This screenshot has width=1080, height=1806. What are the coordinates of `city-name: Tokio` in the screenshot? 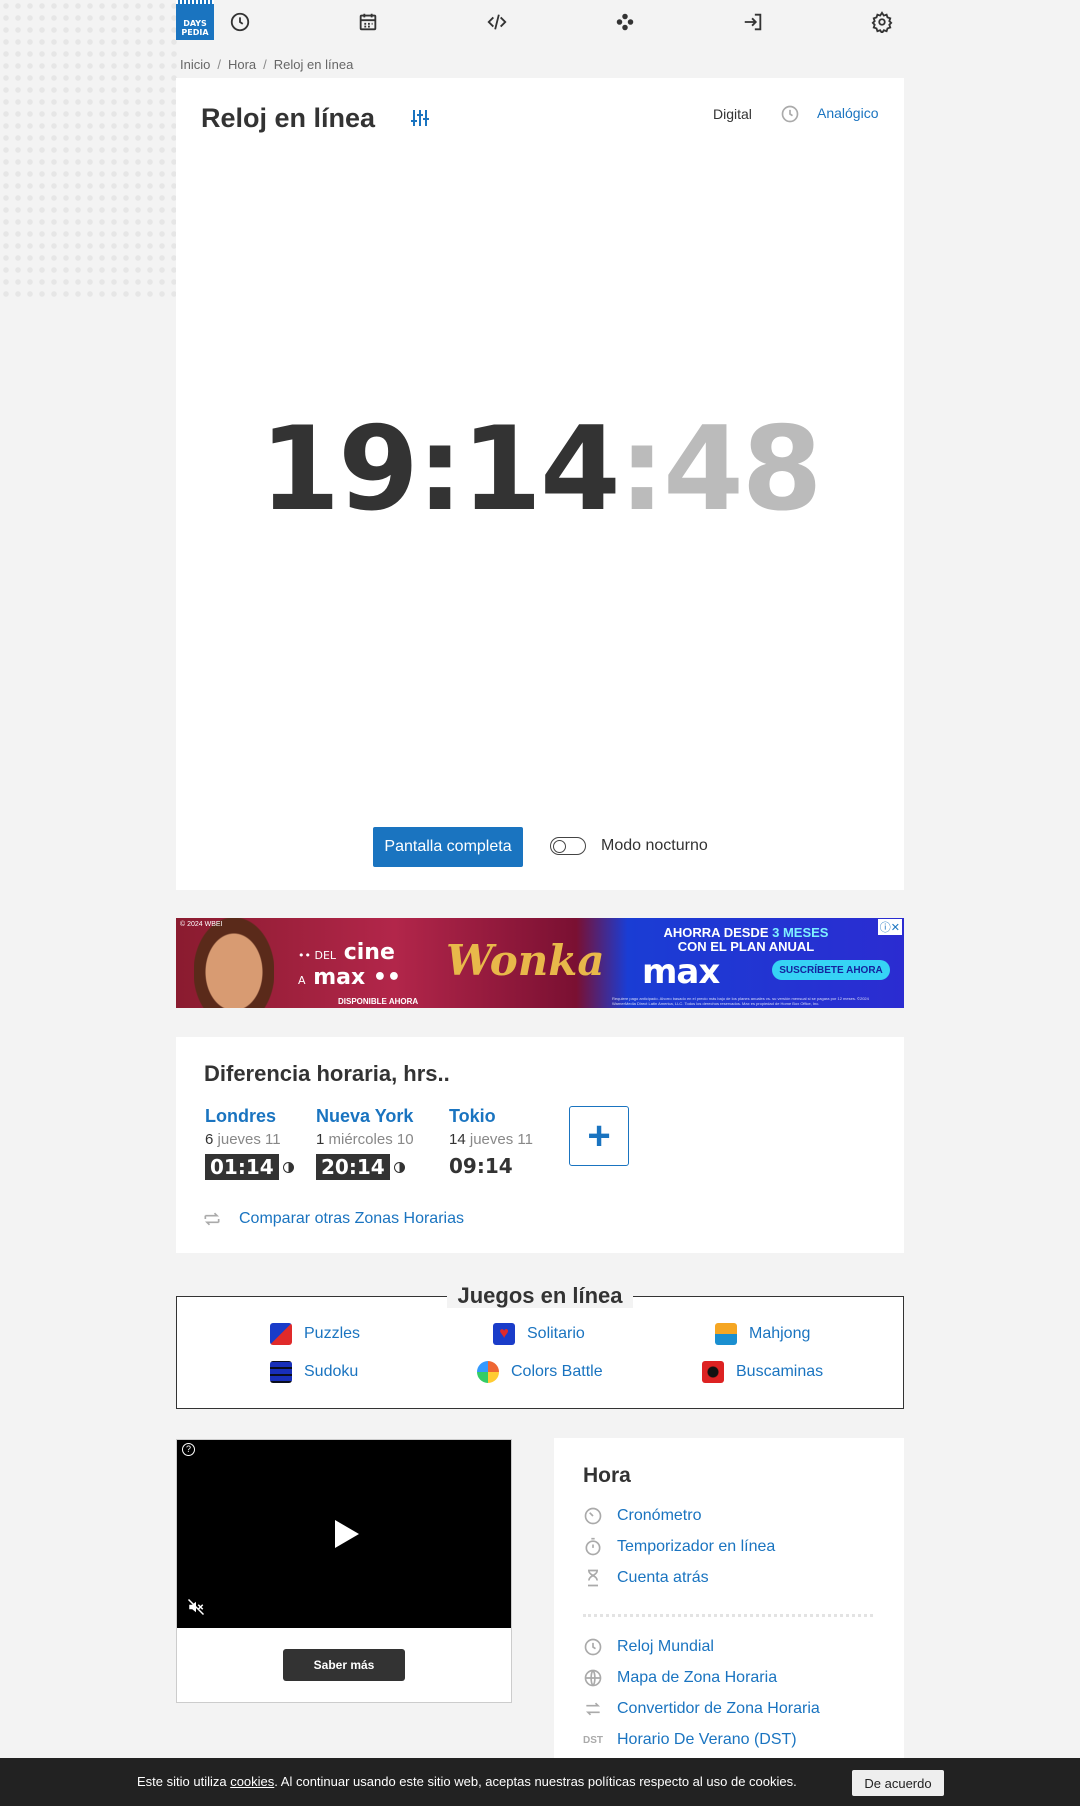 It's located at (491, 1116).